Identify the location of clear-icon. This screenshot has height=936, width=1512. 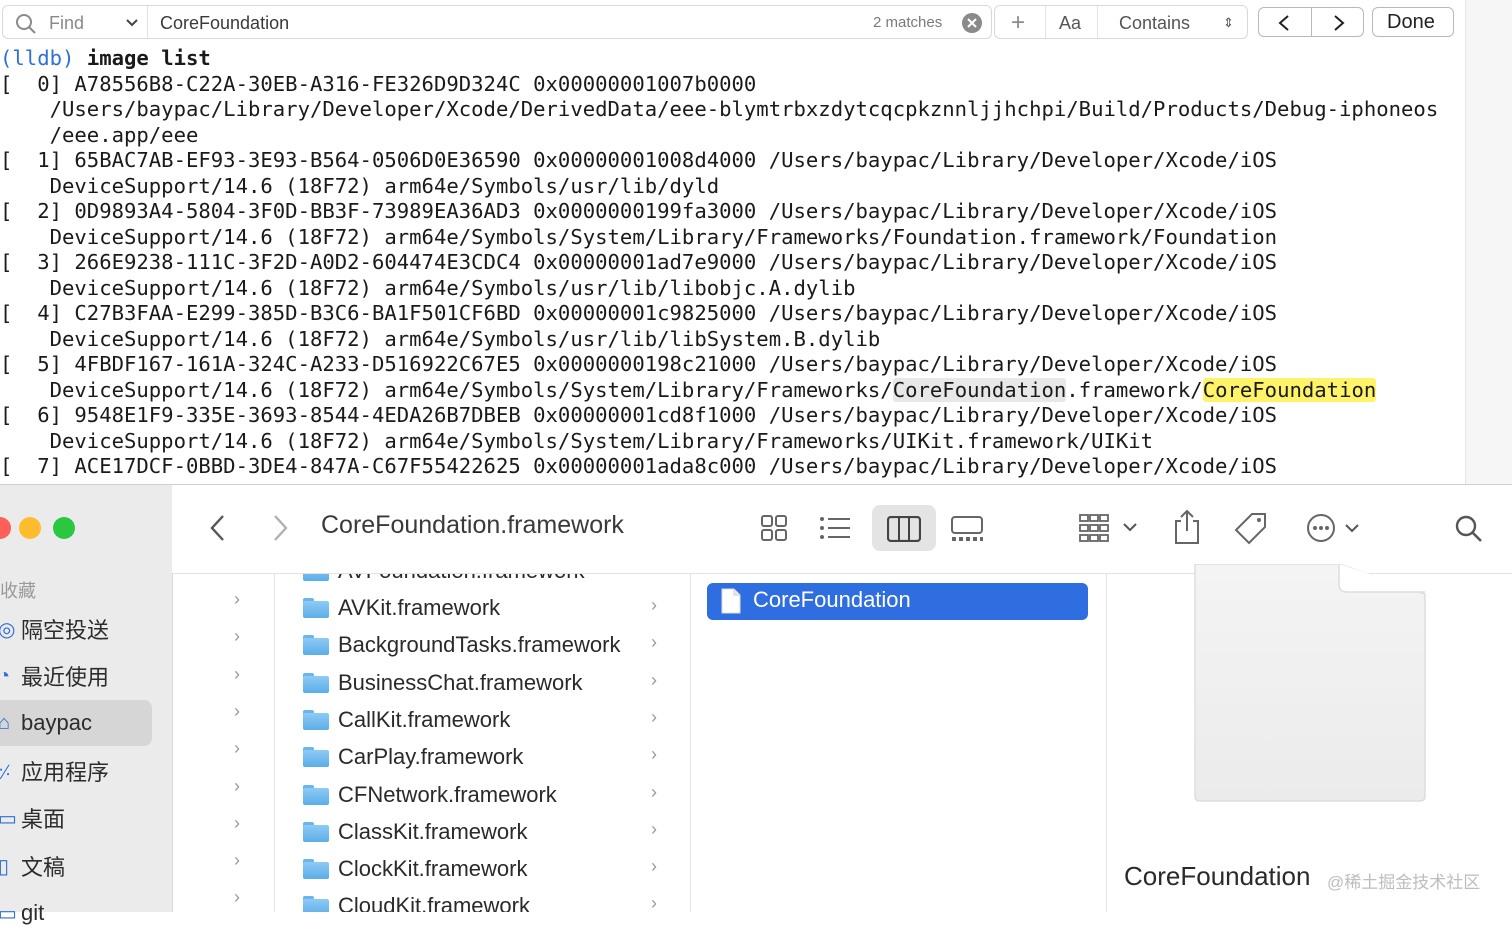
(972, 23).